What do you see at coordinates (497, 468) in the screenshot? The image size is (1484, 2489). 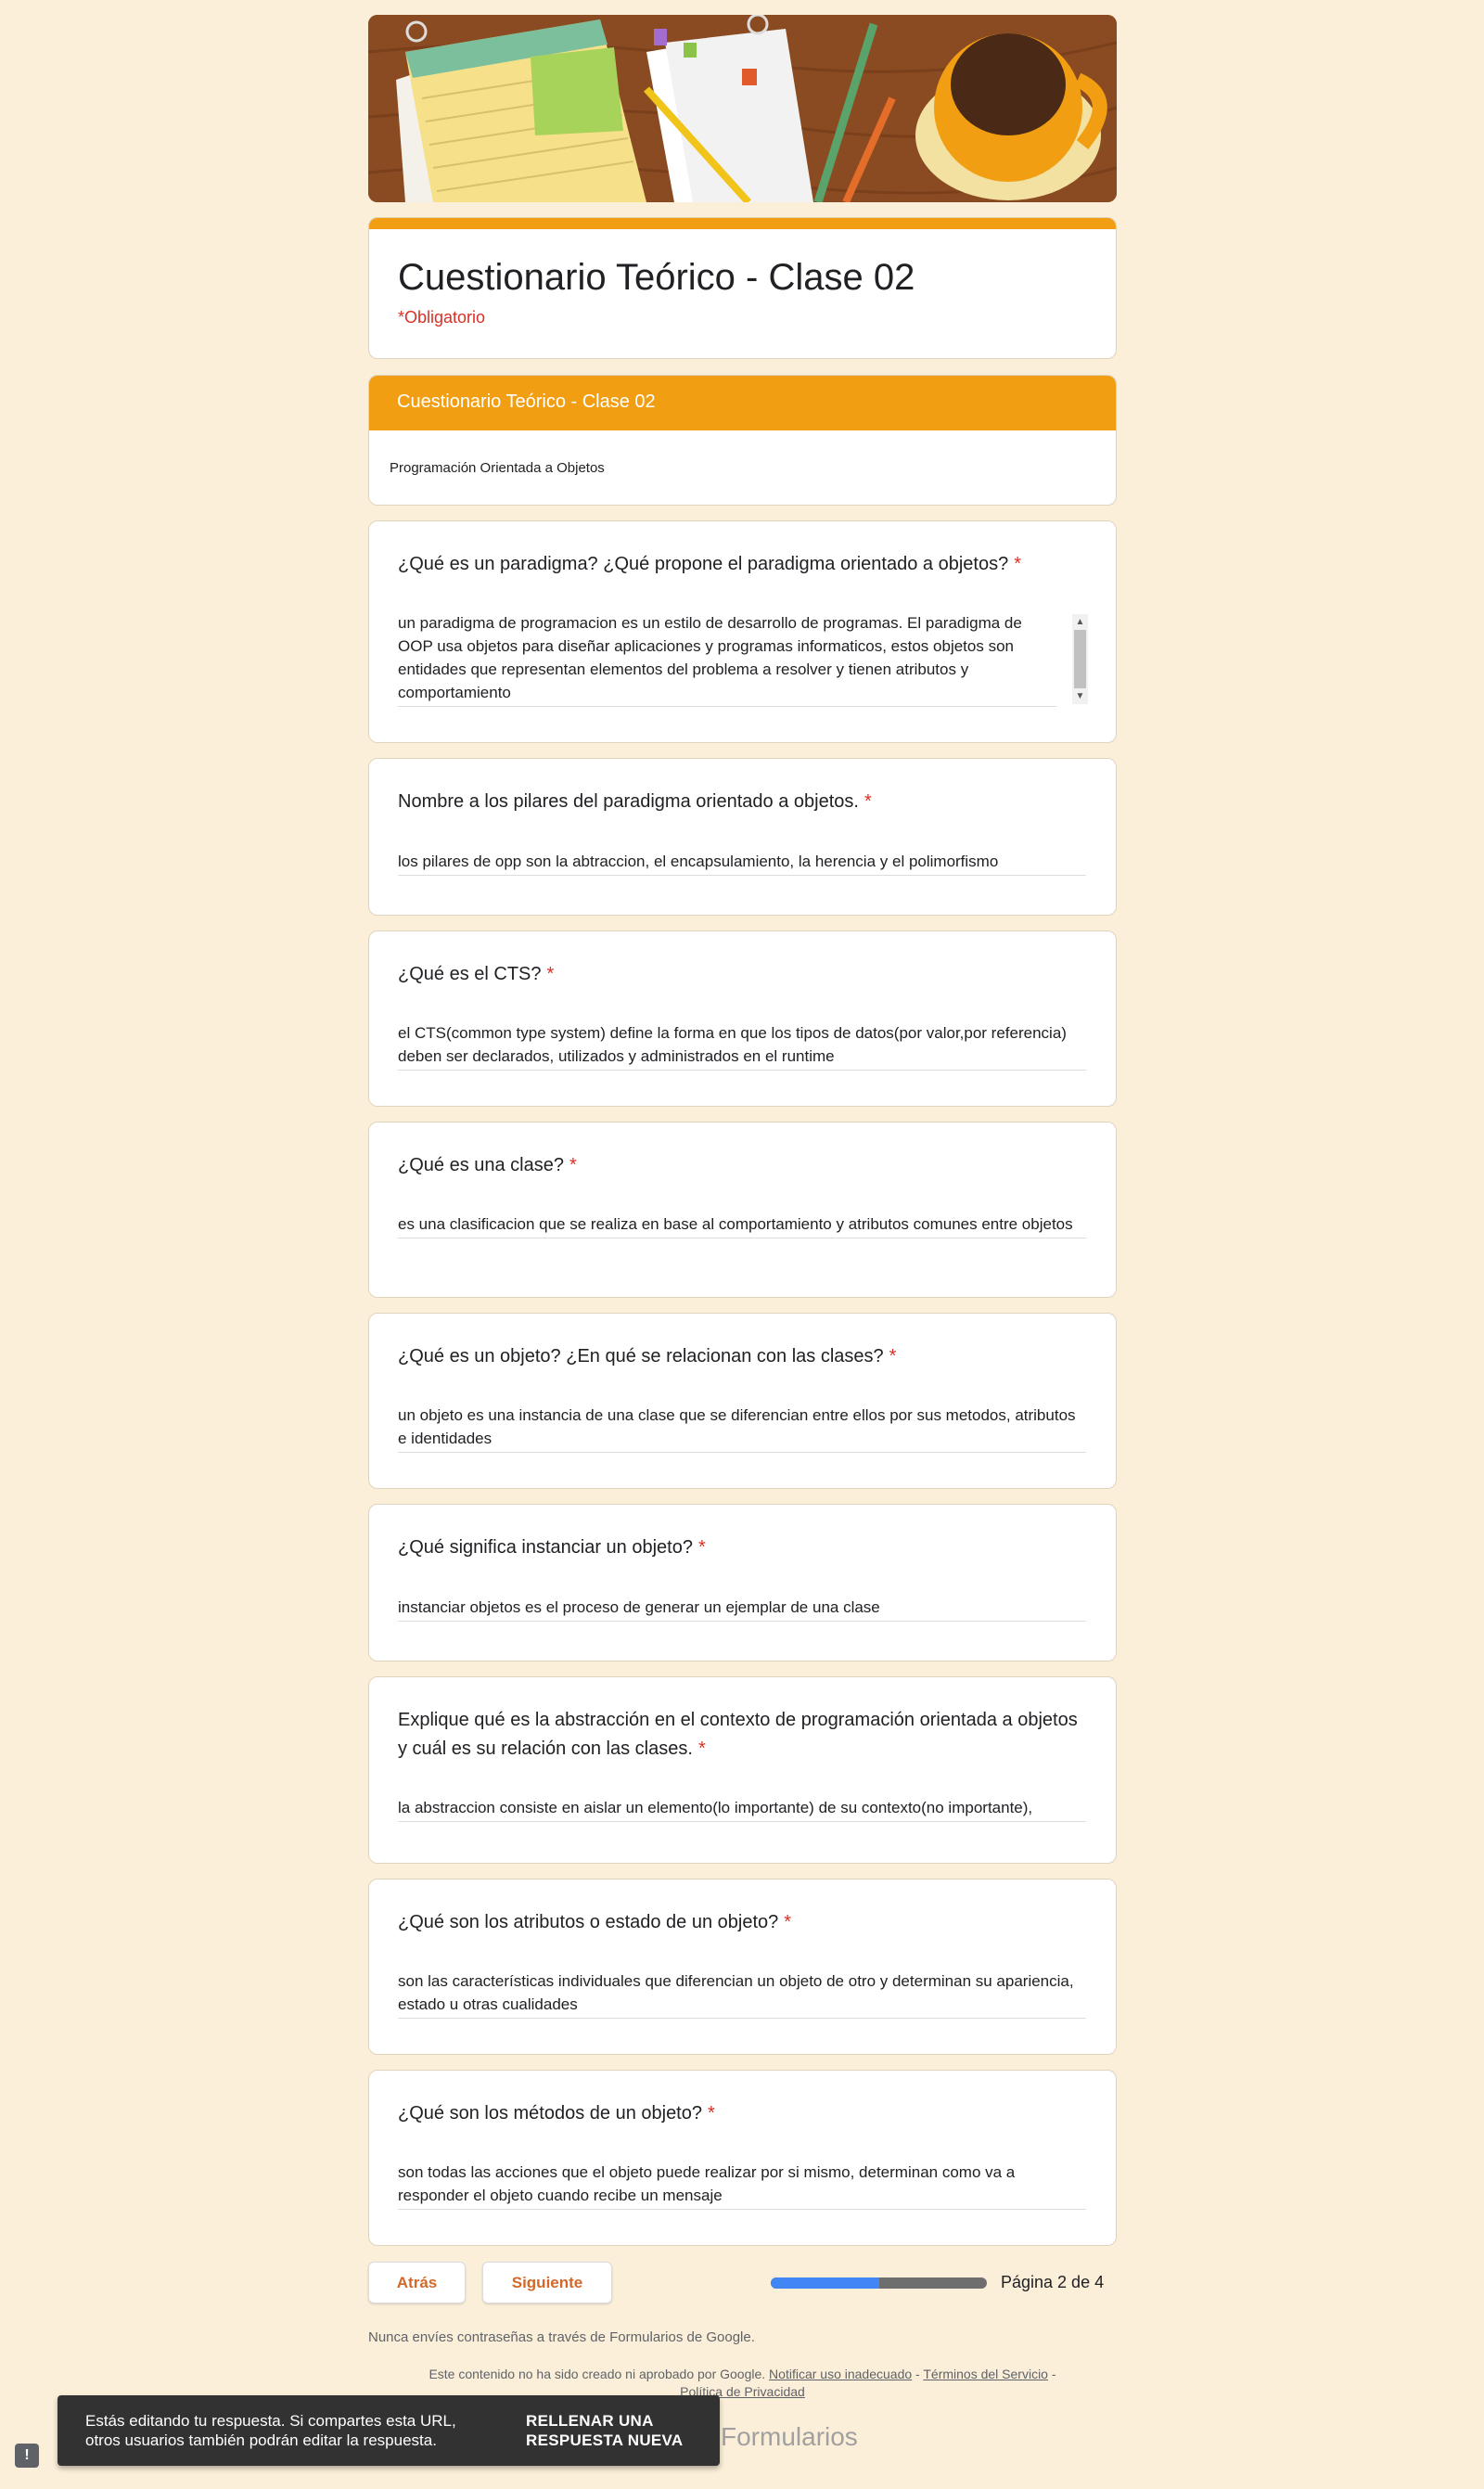 I see `section-description: Programación Orientada a Objetos` at bounding box center [497, 468].